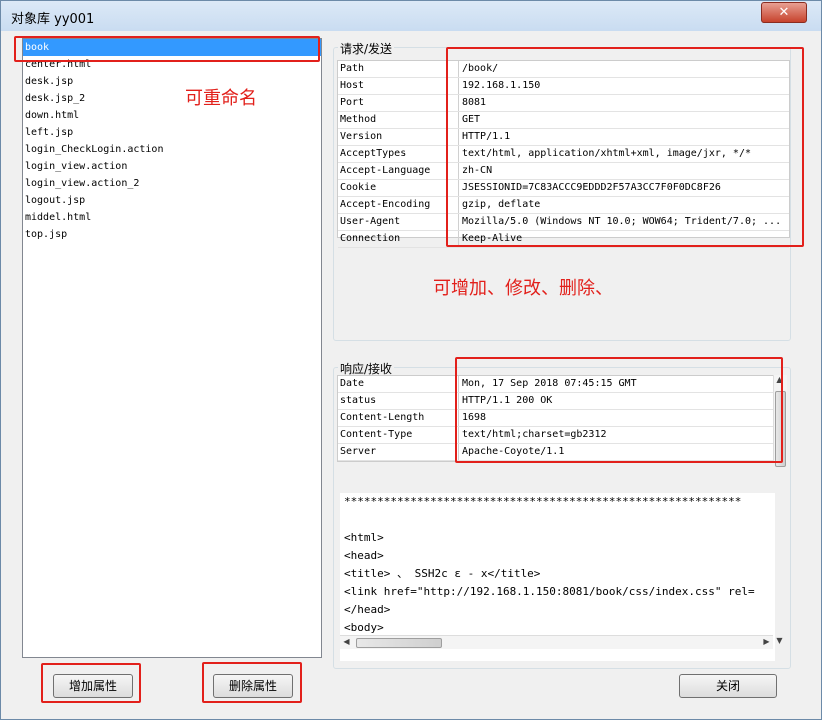 Image resolution: width=822 pixels, height=720 pixels. What do you see at coordinates (364, 555) in the screenshot?
I see `body-text-line: <head>` at bounding box center [364, 555].